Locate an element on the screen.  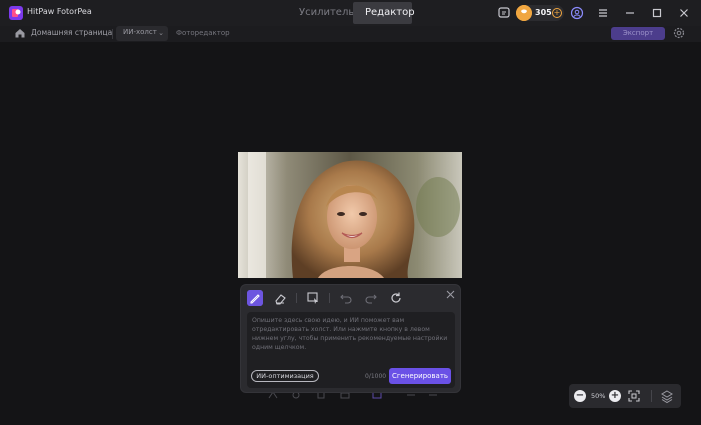
mode-select: ИИ-холст ⌄ is located at coordinates (142, 33).